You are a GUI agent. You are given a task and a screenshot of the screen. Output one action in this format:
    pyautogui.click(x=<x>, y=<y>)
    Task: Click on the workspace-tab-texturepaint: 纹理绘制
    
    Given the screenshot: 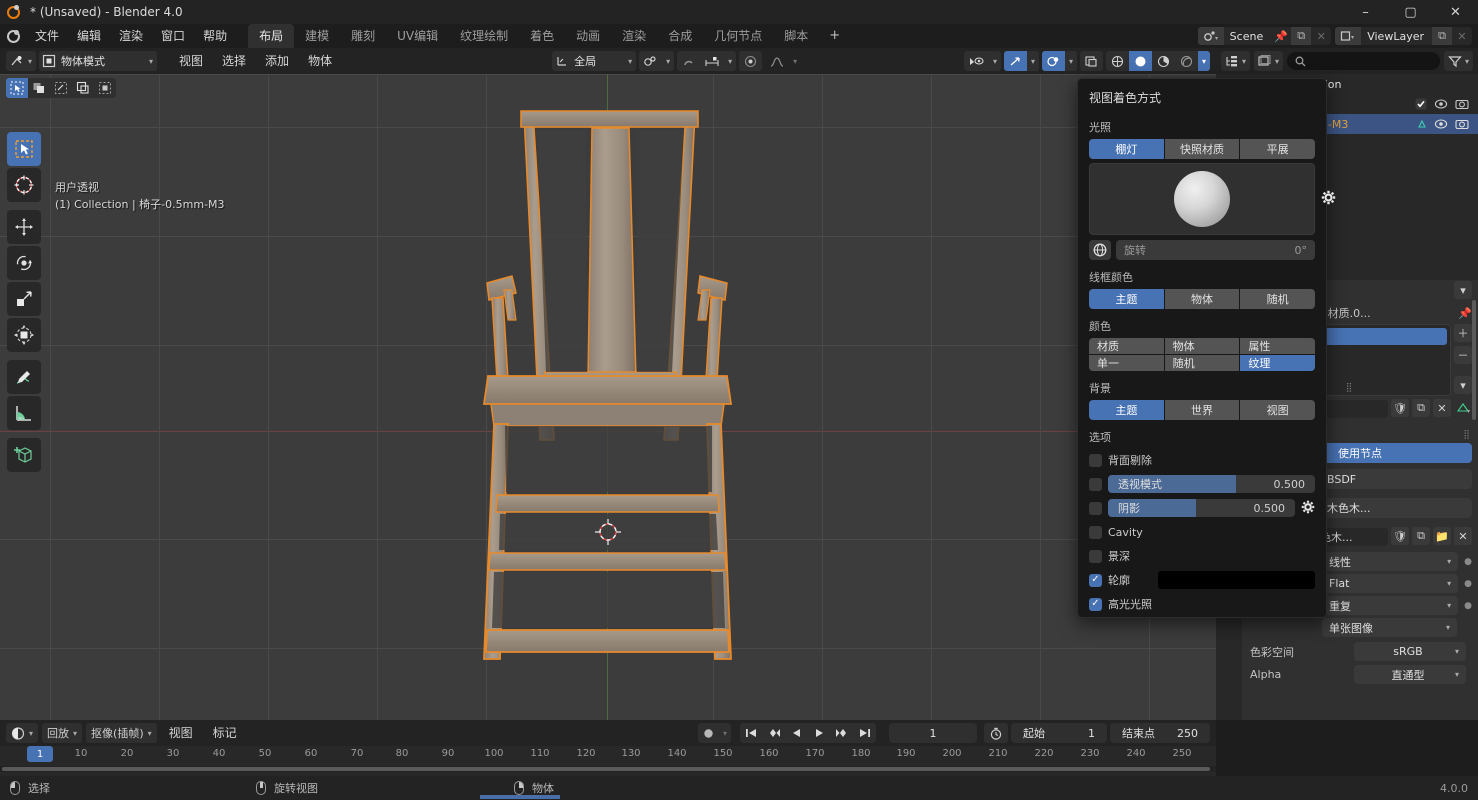 What is the action you would take?
    pyautogui.click(x=484, y=36)
    